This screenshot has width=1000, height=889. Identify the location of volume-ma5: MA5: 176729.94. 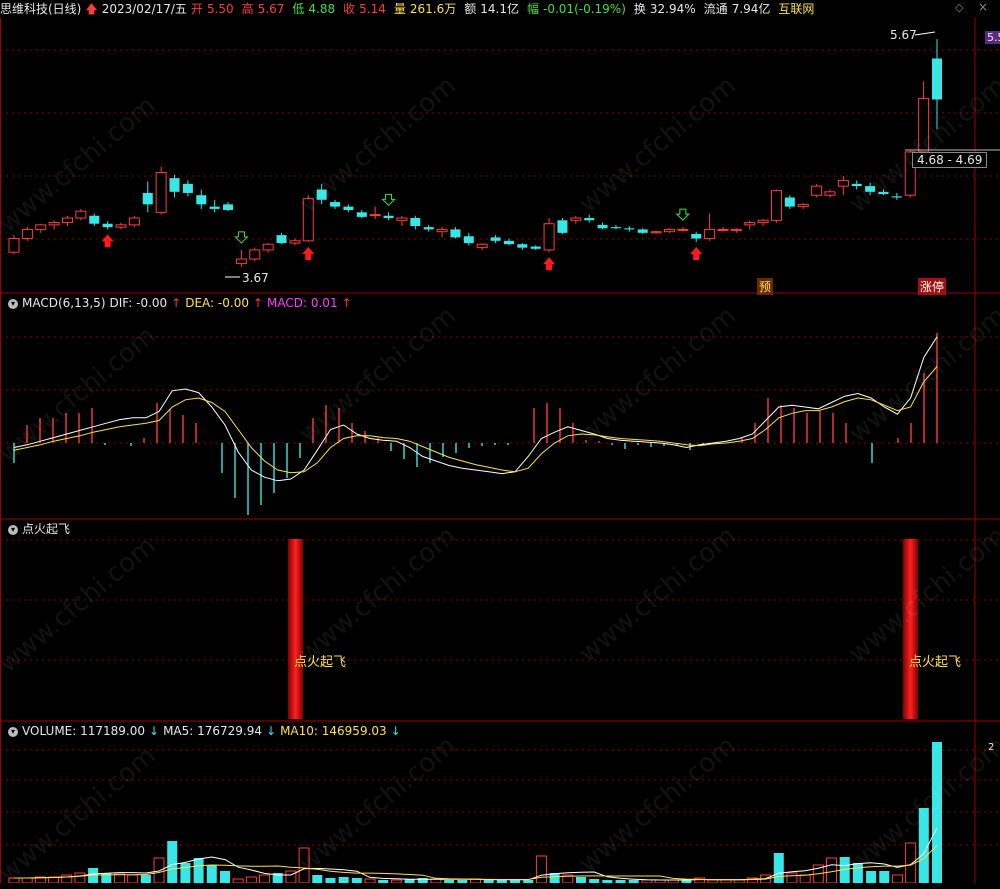
(213, 731).